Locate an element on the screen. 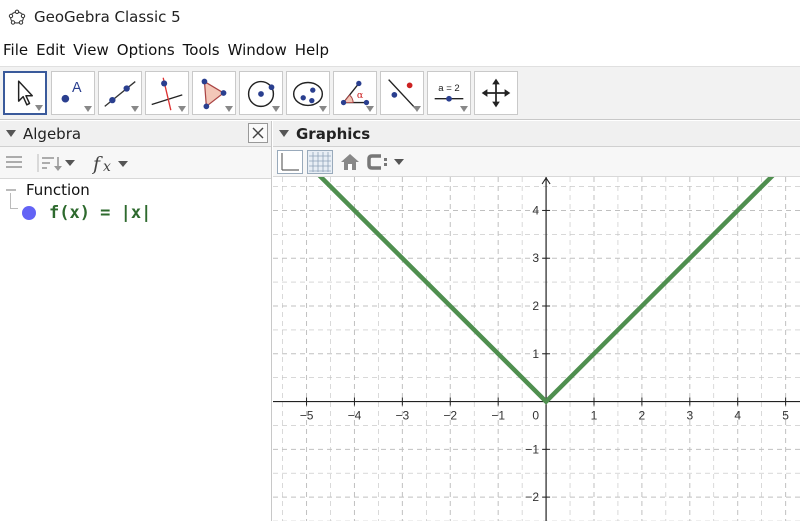 The height and width of the screenshot is (521, 800). y-tick-label: 2 is located at coordinates (535, 306).